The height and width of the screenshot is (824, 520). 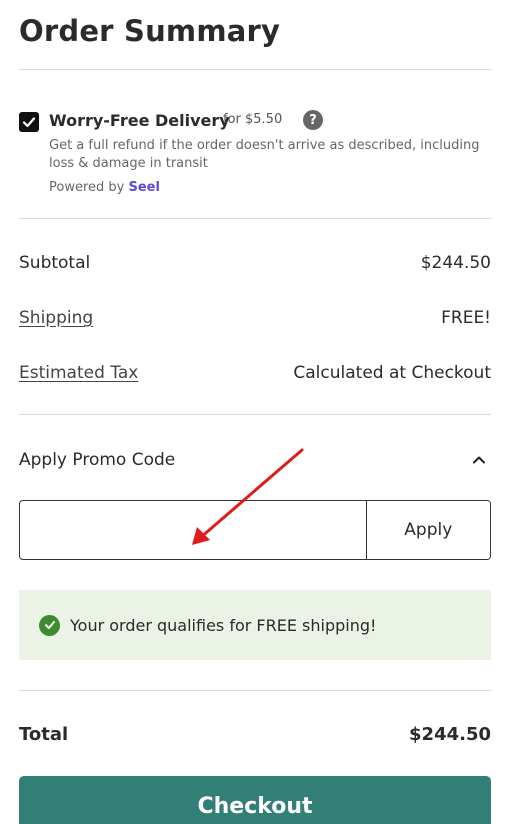 What do you see at coordinates (150, 31) in the screenshot?
I see `page-title: Order Summary` at bounding box center [150, 31].